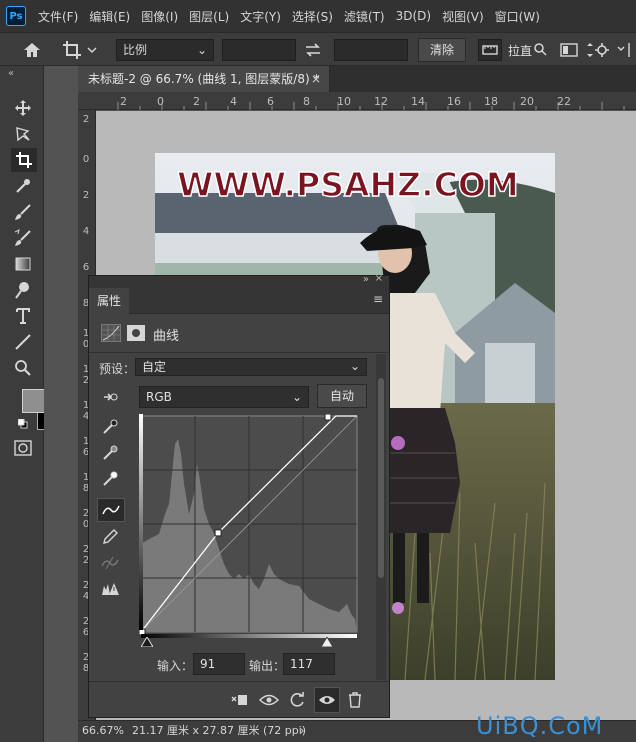 The image size is (636, 742). What do you see at coordinates (147, 643) in the screenshot?
I see `black-input-slider-icon` at bounding box center [147, 643].